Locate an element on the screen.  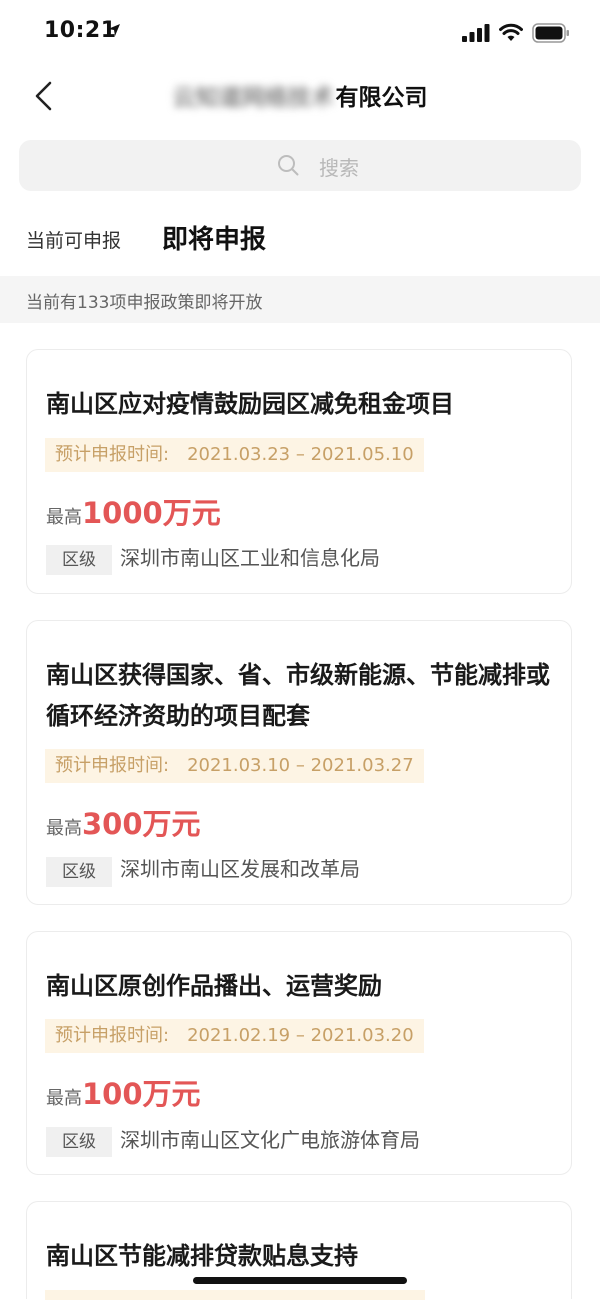
page-title-redacted: 云知道网络技术 is located at coordinates (253, 98).